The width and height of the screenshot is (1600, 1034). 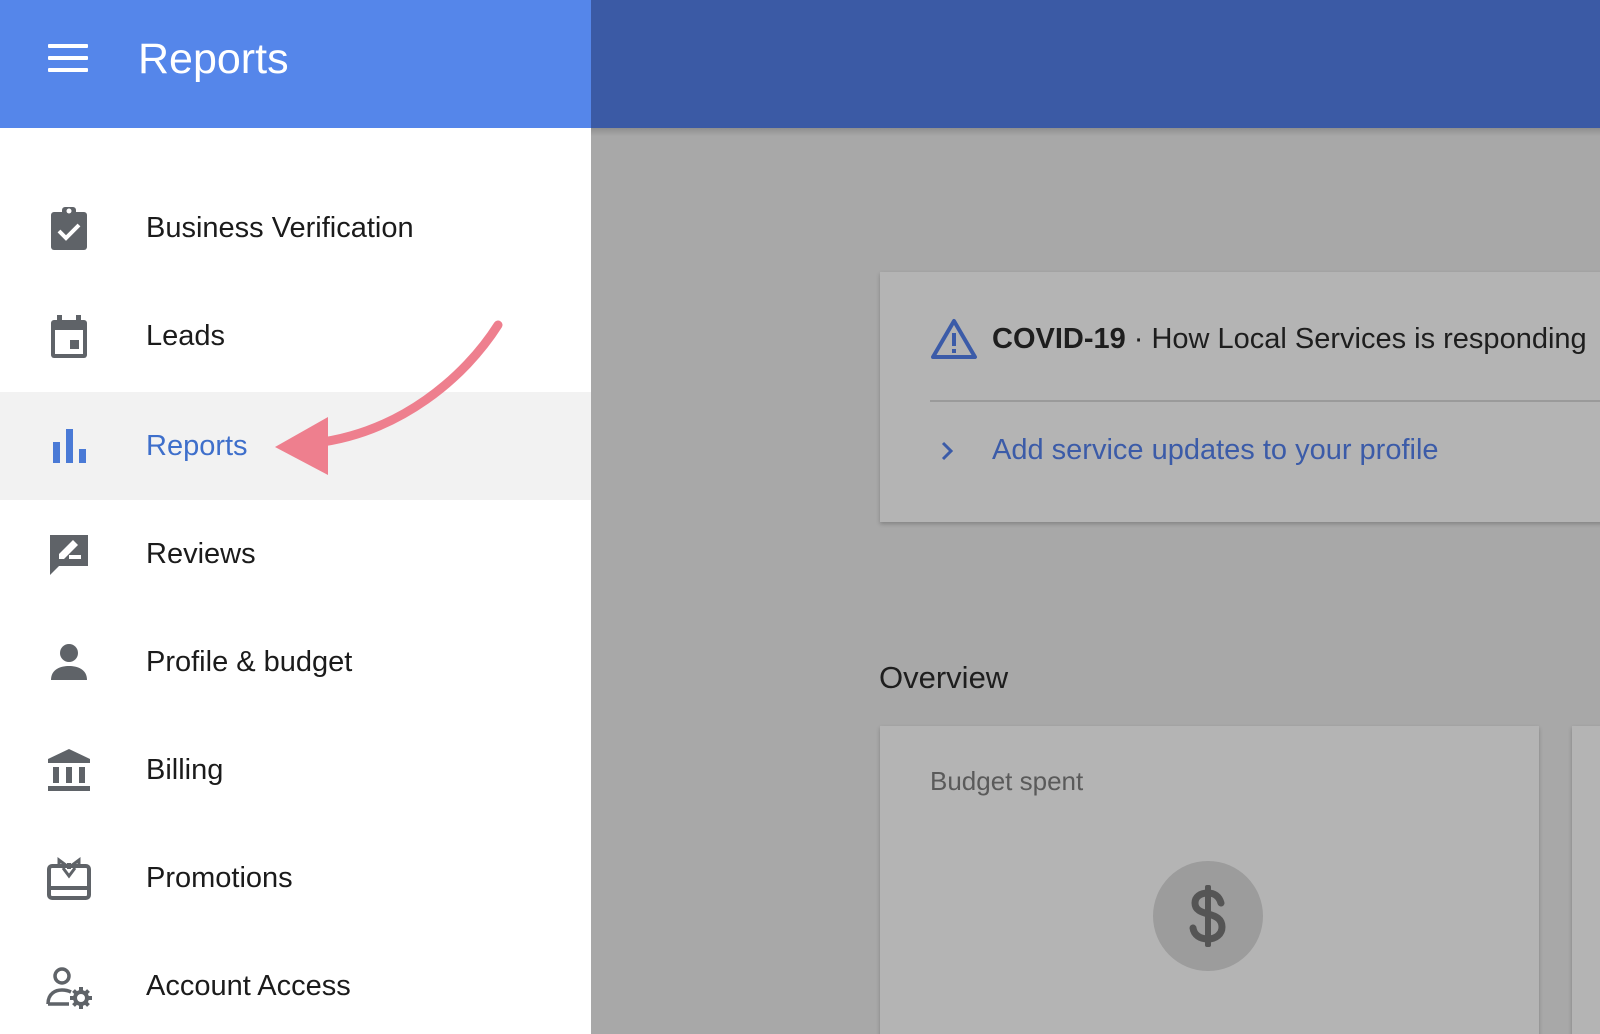 What do you see at coordinates (69, 770) in the screenshot?
I see `bank-icon` at bounding box center [69, 770].